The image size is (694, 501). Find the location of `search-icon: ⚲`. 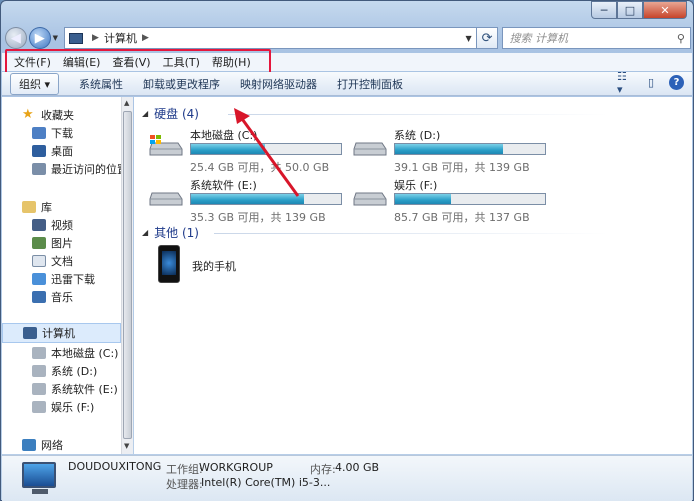

search-icon: ⚲ is located at coordinates (681, 38).